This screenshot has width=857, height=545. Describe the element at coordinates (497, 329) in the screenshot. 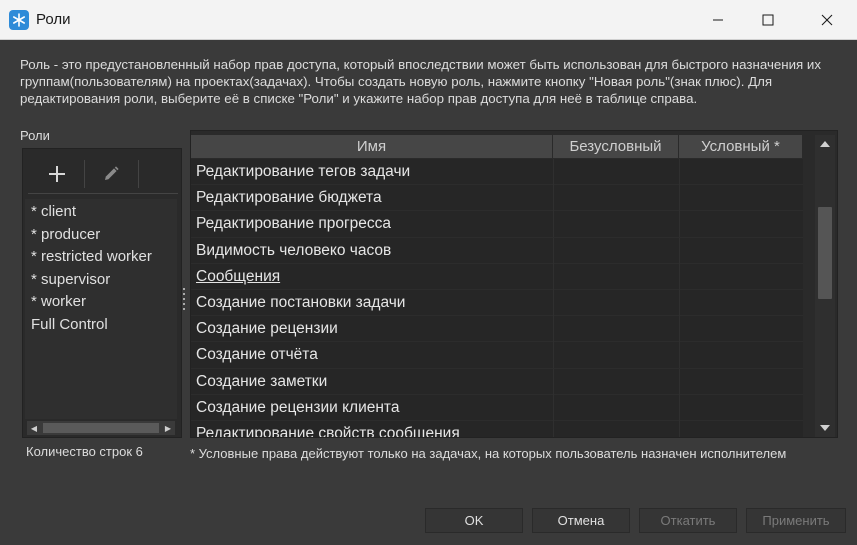

I see `table-row: Создание рецензии` at that location.